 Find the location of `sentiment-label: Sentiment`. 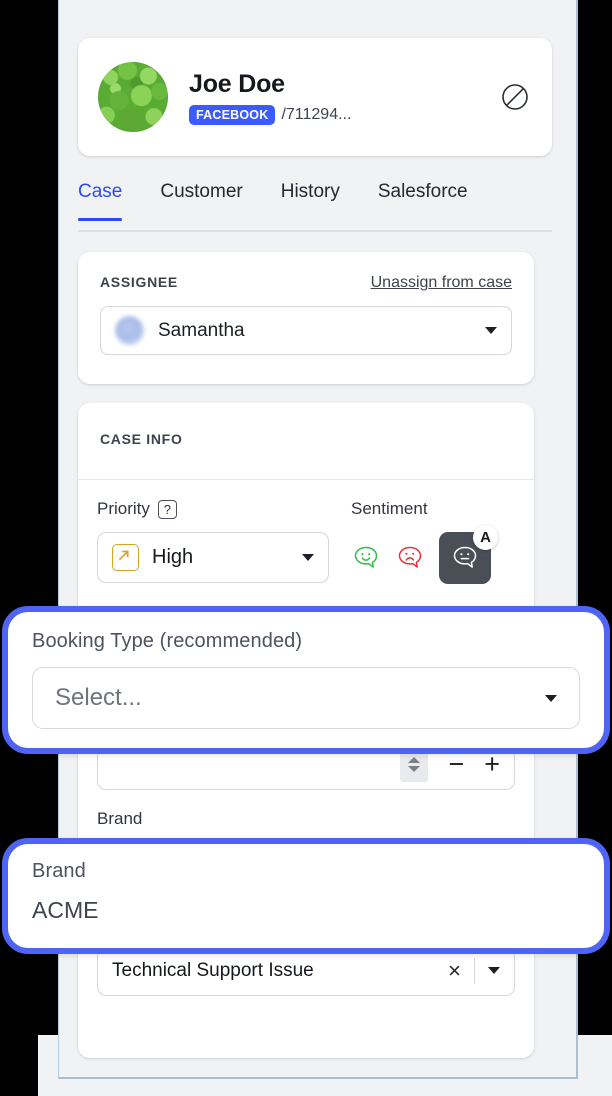

sentiment-label: Sentiment is located at coordinates (389, 508).